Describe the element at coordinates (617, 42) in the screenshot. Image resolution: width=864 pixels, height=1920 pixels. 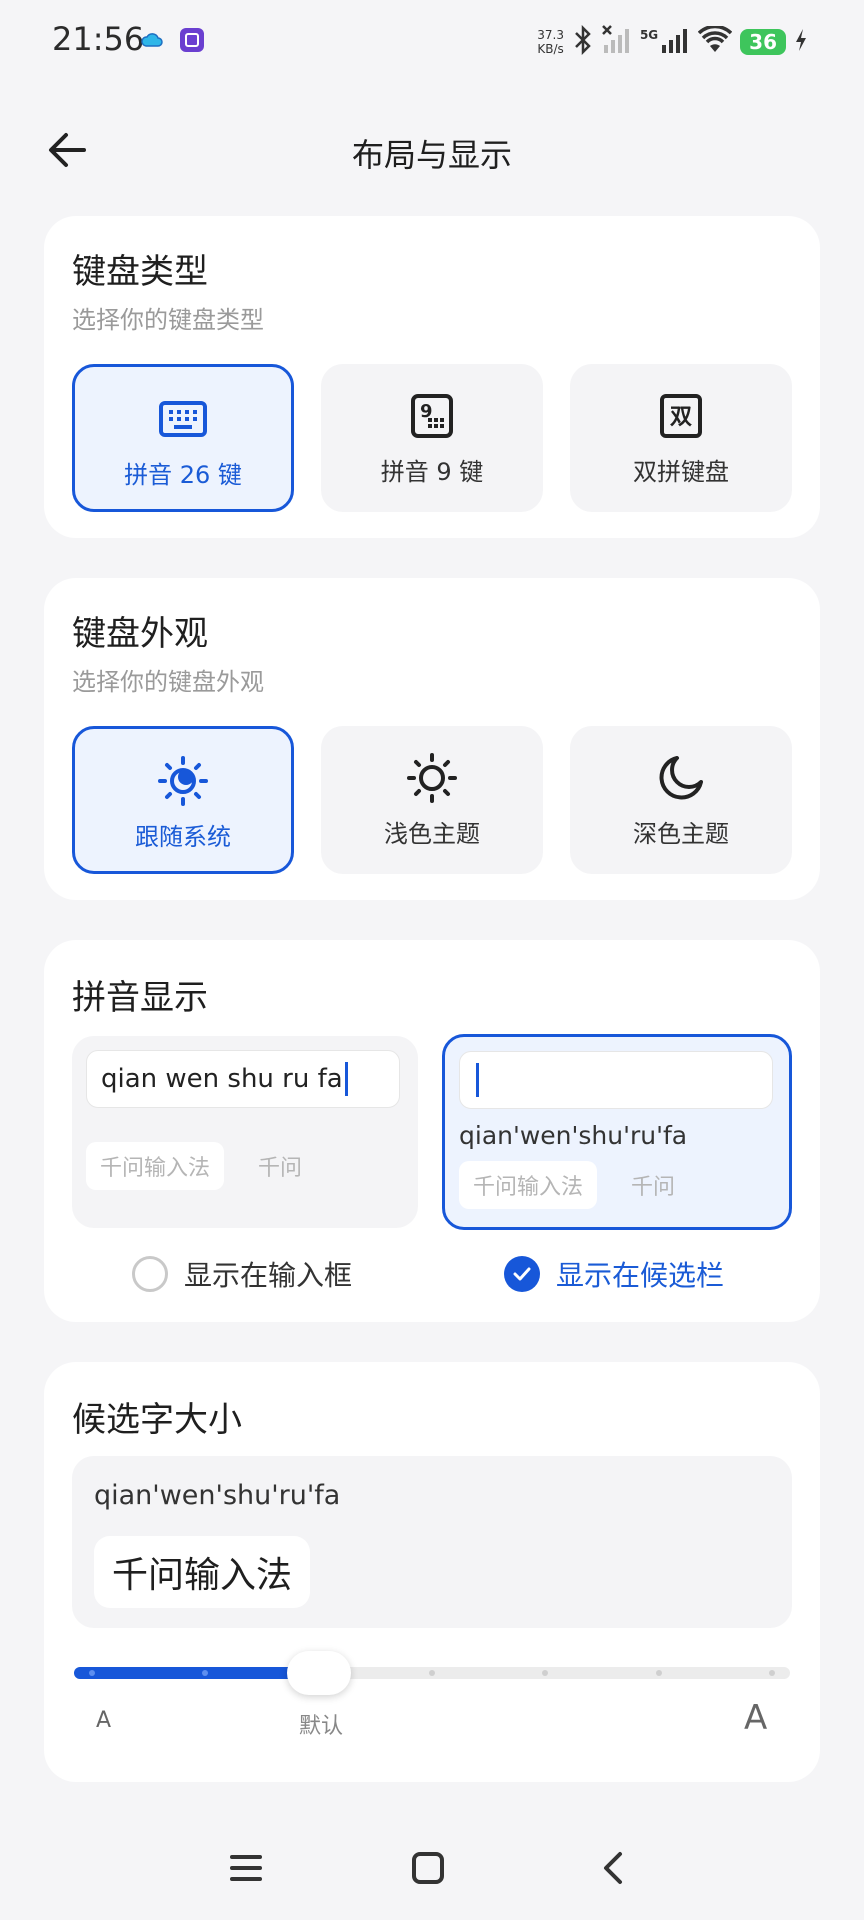
I see `signal-sim1-icon` at that location.